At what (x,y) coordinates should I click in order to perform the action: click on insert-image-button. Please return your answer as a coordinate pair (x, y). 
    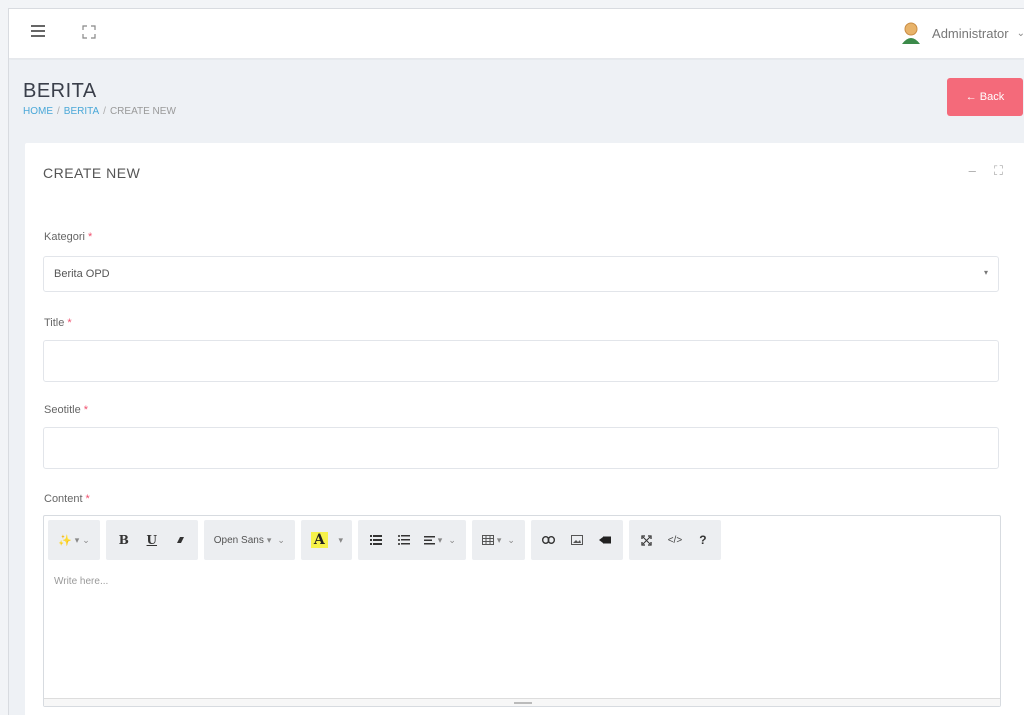
    Looking at the image, I should click on (577, 540).